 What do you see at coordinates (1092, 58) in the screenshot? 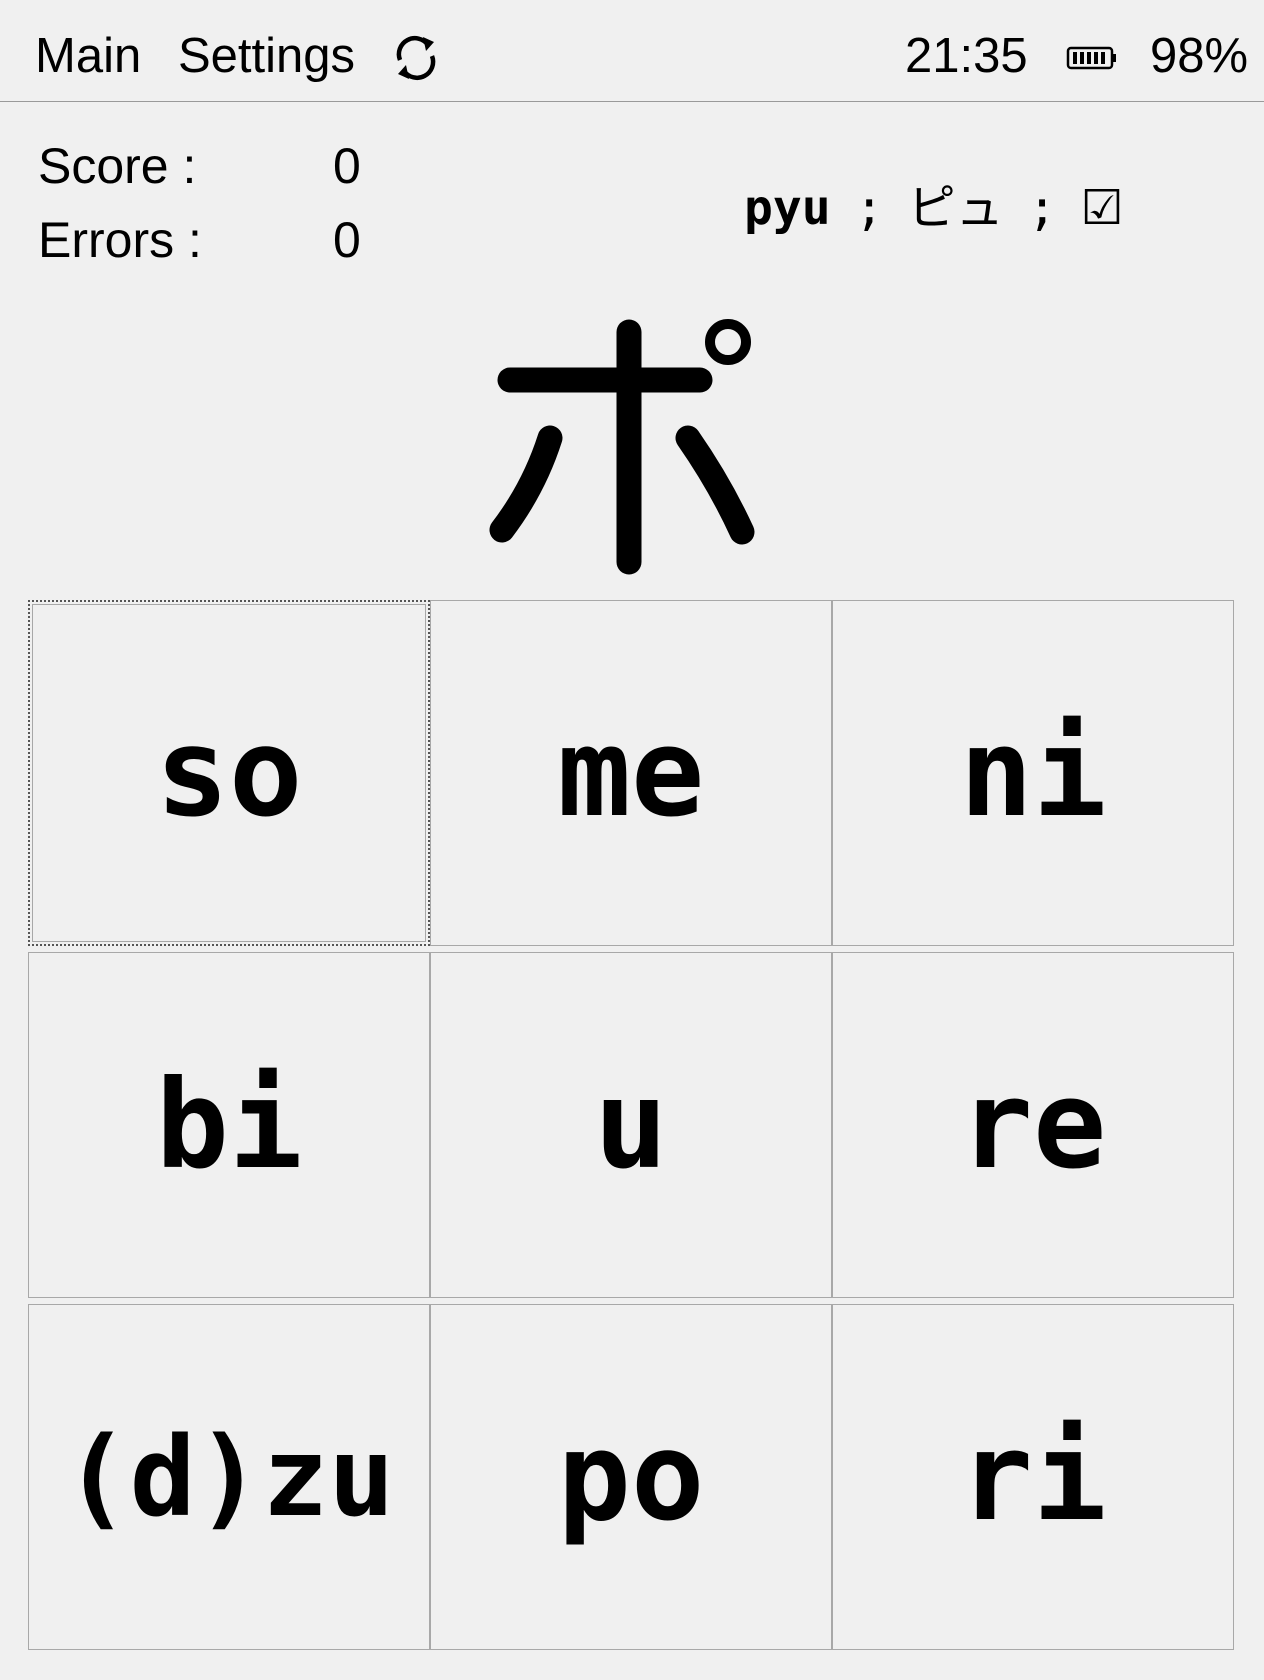
I see `battery-icon` at bounding box center [1092, 58].